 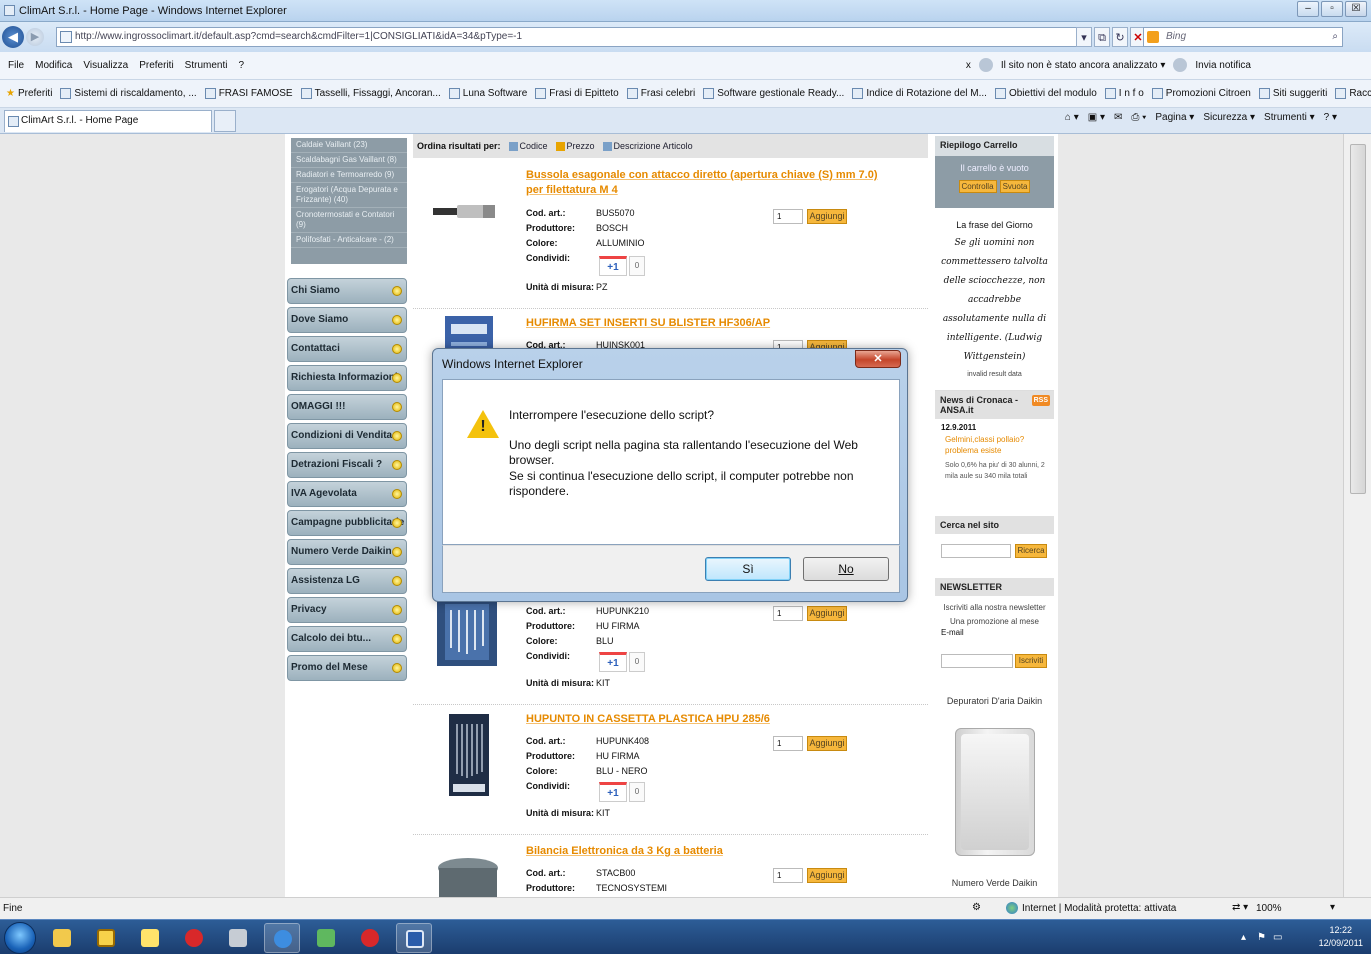 What do you see at coordinates (1243, 37) in the screenshot?
I see `search-input: Bing ⌕` at bounding box center [1243, 37].